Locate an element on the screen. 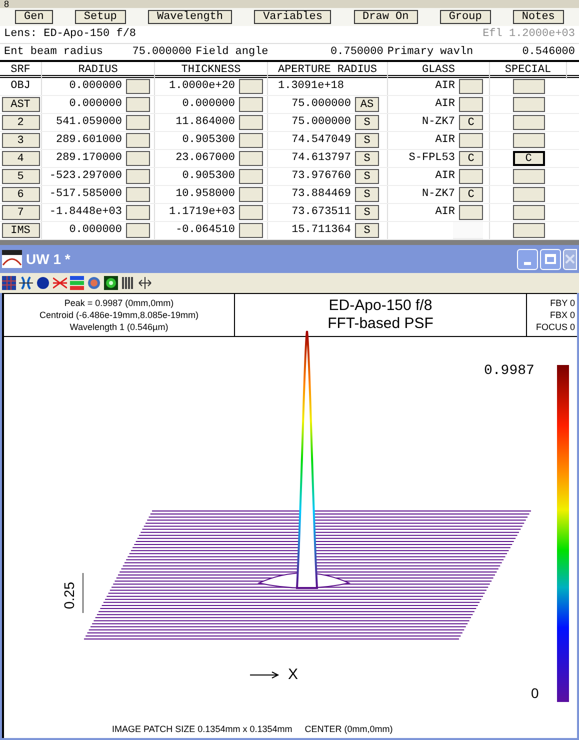 The image size is (579, 740). surface-button: AST is located at coordinates (21, 104).